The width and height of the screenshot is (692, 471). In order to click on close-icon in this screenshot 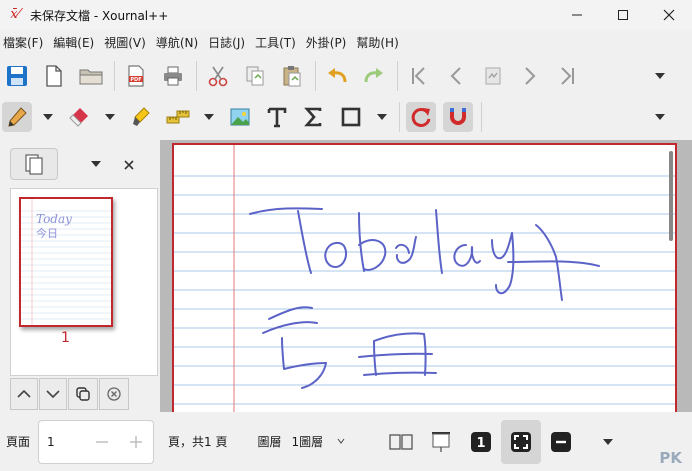, I will do `click(669, 15)`.